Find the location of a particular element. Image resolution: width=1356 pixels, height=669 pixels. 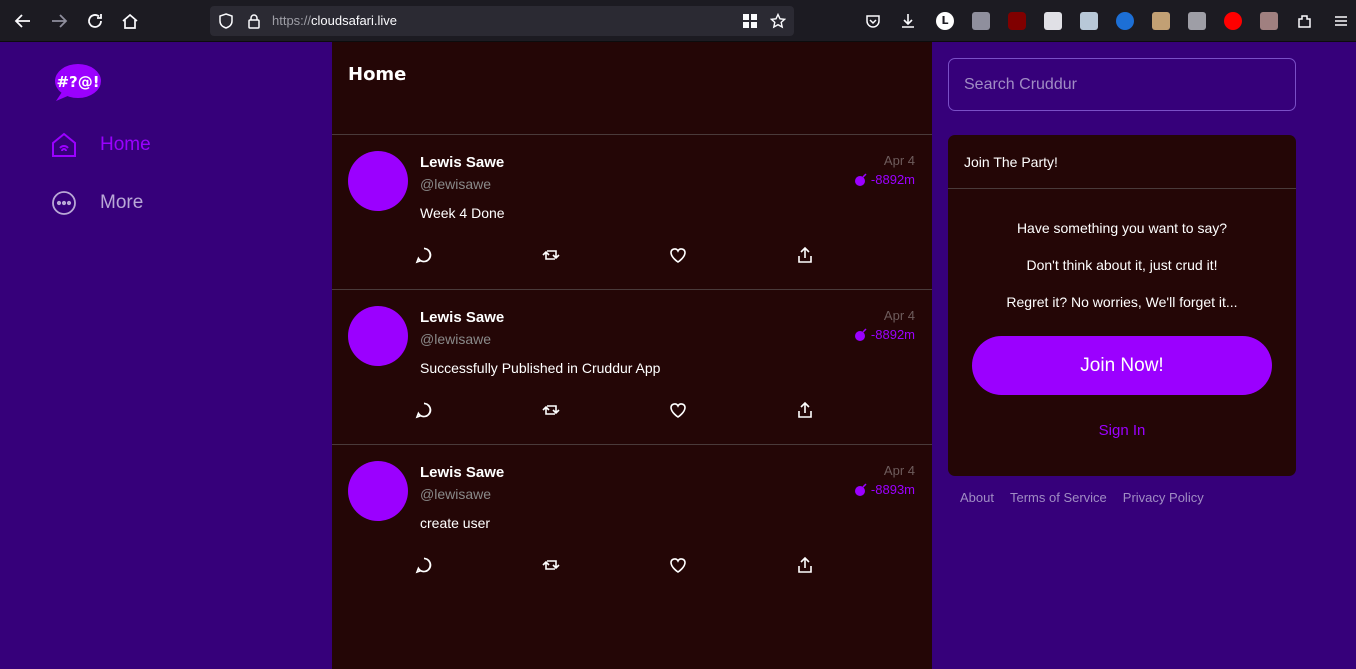

shield-icon is located at coordinates (226, 21).